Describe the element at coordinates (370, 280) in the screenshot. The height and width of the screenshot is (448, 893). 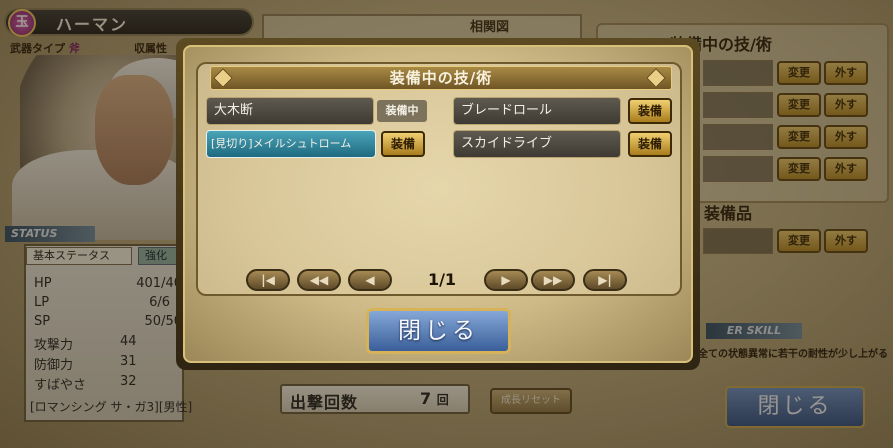
I see `prev-page-button: ◀` at that location.